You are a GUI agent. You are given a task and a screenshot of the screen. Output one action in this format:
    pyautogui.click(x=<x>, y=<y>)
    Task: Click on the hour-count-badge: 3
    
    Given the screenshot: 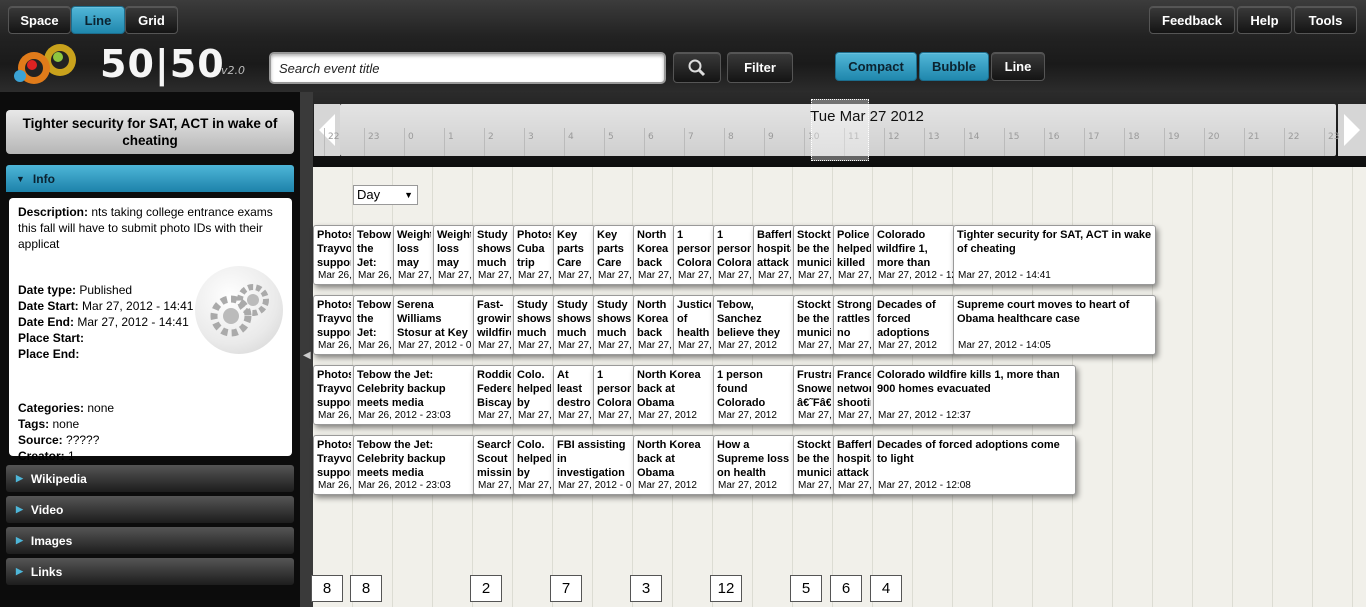 What is the action you would take?
    pyautogui.click(x=646, y=588)
    